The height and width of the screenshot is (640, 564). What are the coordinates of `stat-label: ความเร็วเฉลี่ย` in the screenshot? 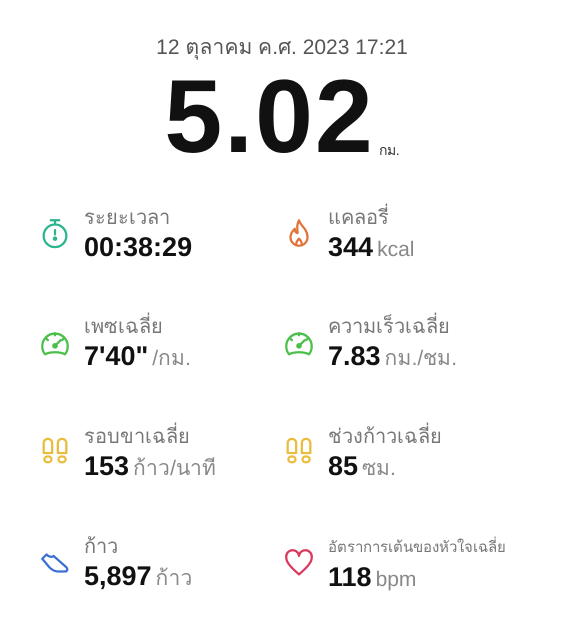 It's located at (393, 326).